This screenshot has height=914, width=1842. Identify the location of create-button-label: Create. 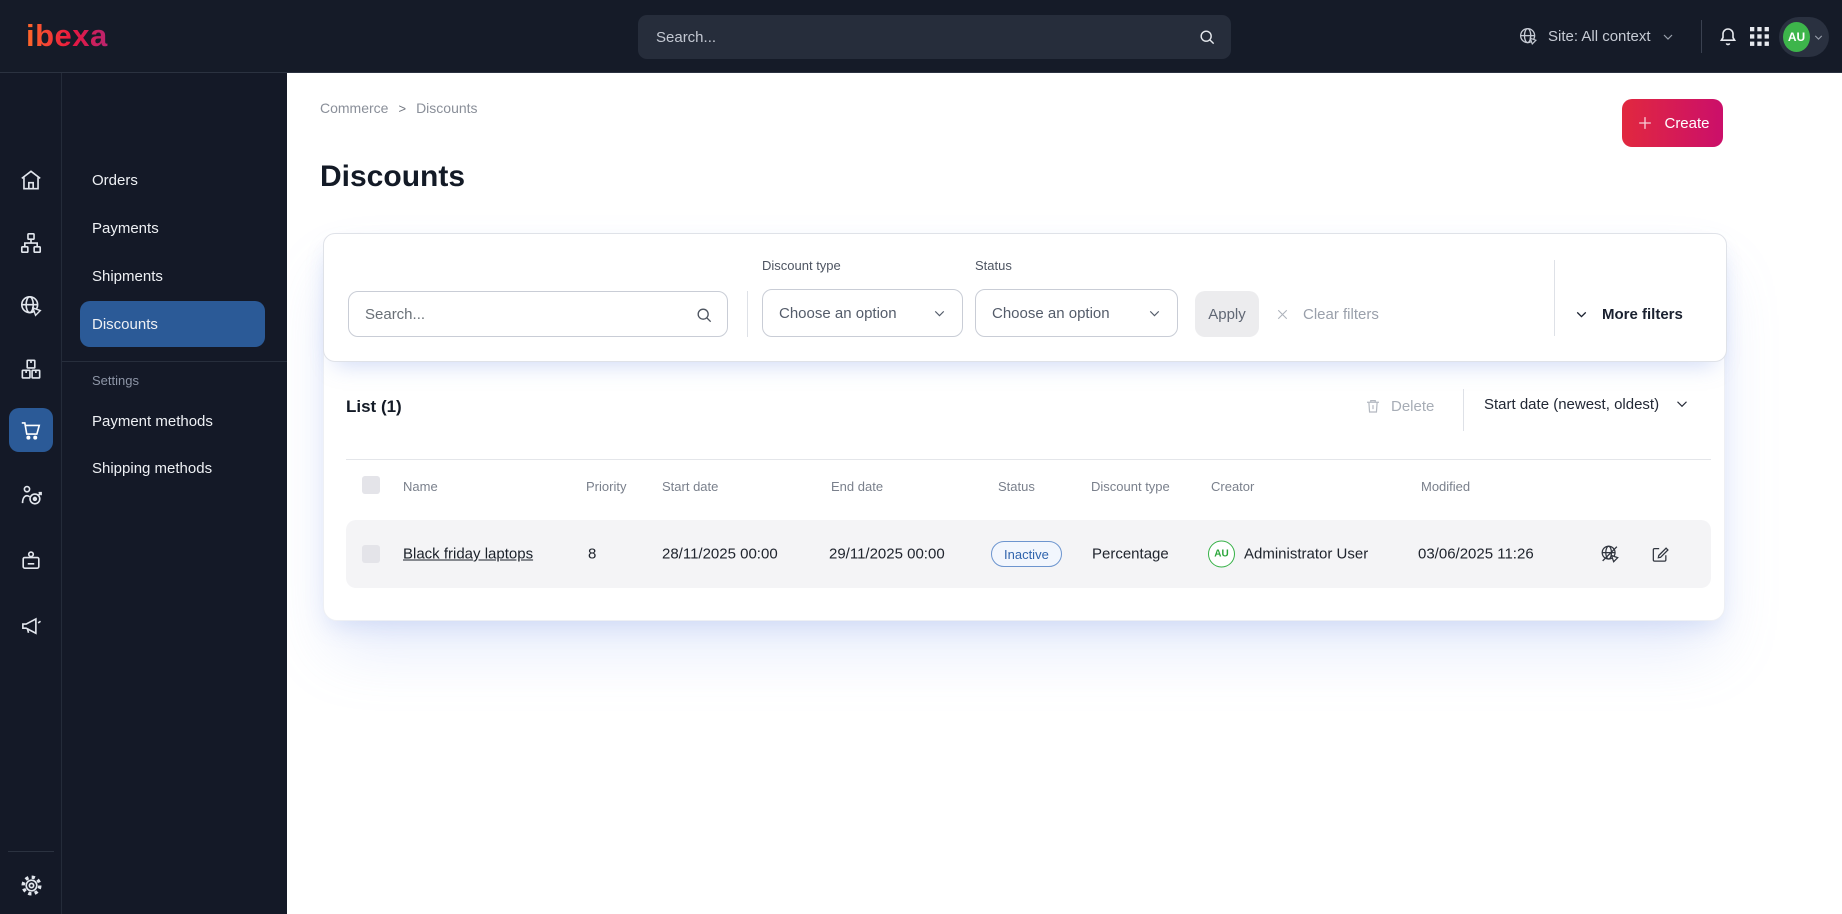
(1687, 123).